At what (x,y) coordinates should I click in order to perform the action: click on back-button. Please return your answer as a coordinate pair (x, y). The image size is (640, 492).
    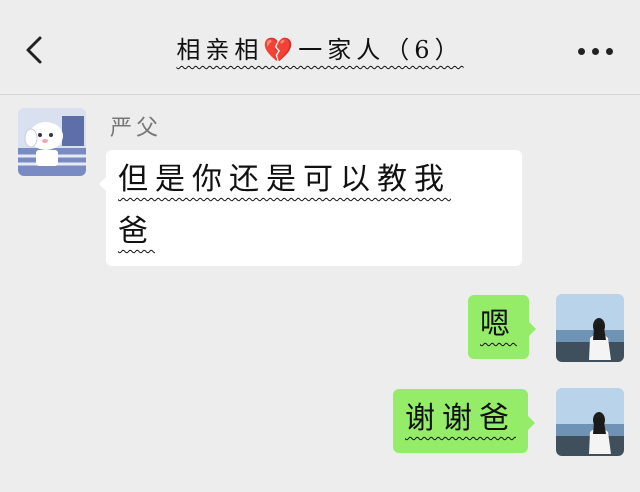
    Looking at the image, I should click on (36, 50).